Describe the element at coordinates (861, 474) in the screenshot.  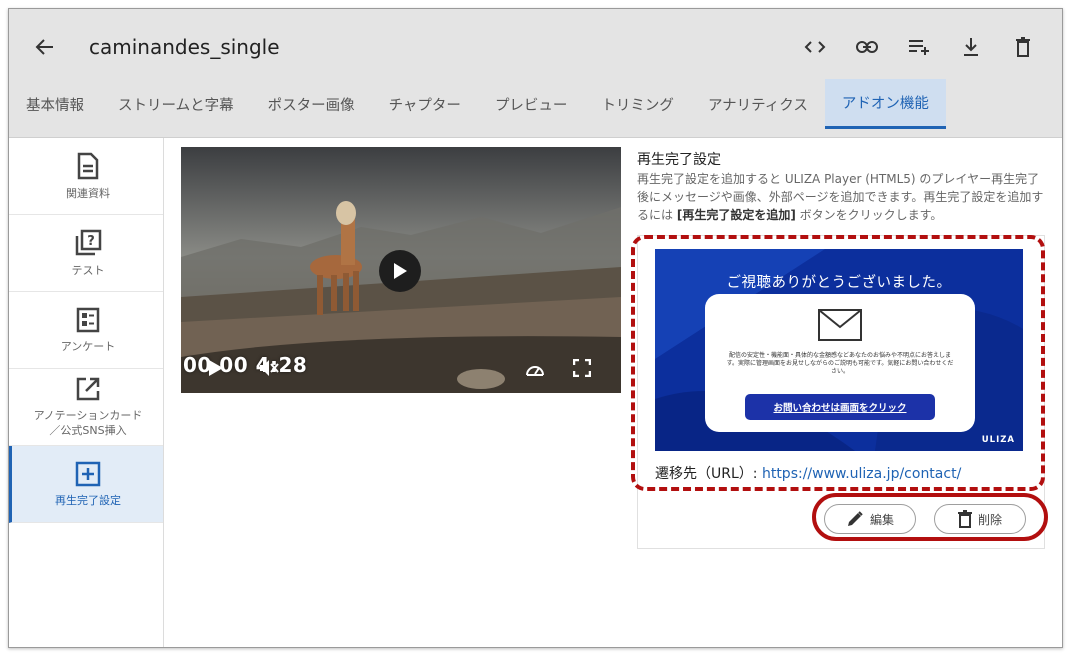
I see `destination-link: https://www.uliza.jp/contact/` at that location.